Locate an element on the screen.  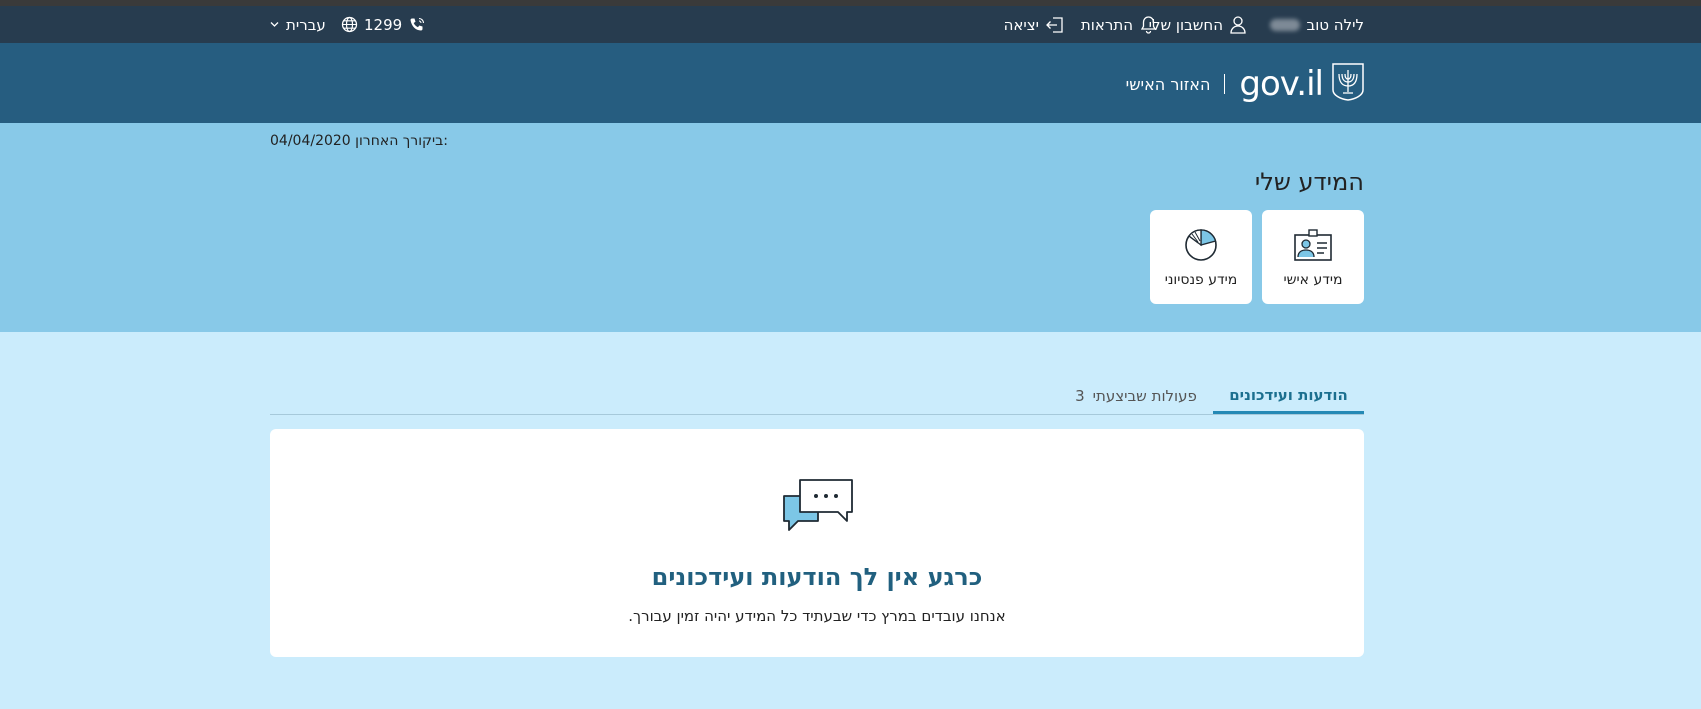
site-brand: gov.il האזור האישי is located at coordinates (1245, 84).